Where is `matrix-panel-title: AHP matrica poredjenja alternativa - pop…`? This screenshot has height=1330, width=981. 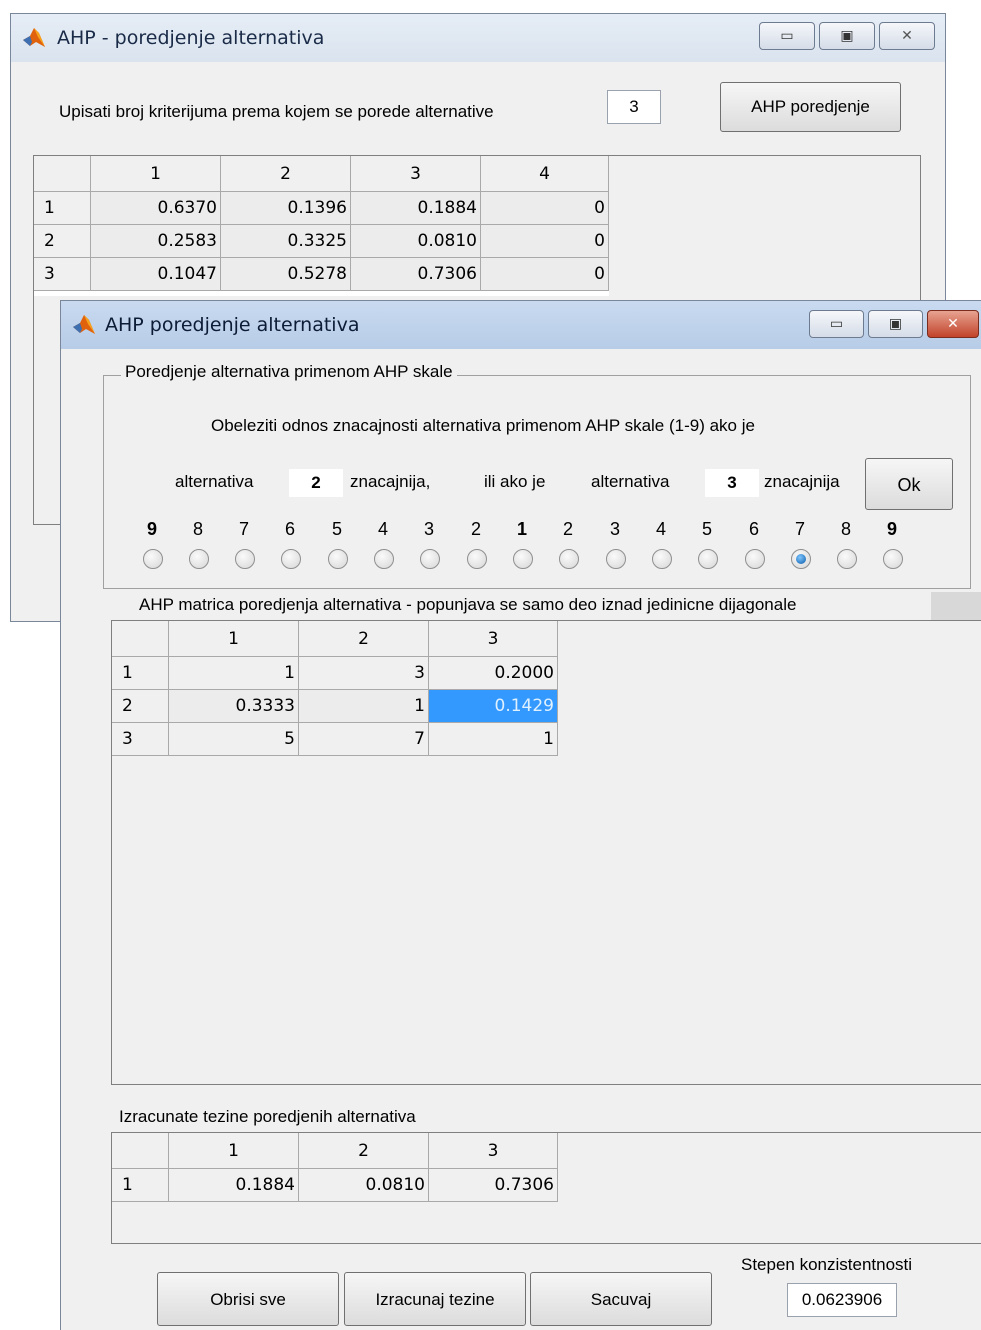
matrix-panel-title: AHP matrica poredjenja alternativa - pop… is located at coordinates (468, 605).